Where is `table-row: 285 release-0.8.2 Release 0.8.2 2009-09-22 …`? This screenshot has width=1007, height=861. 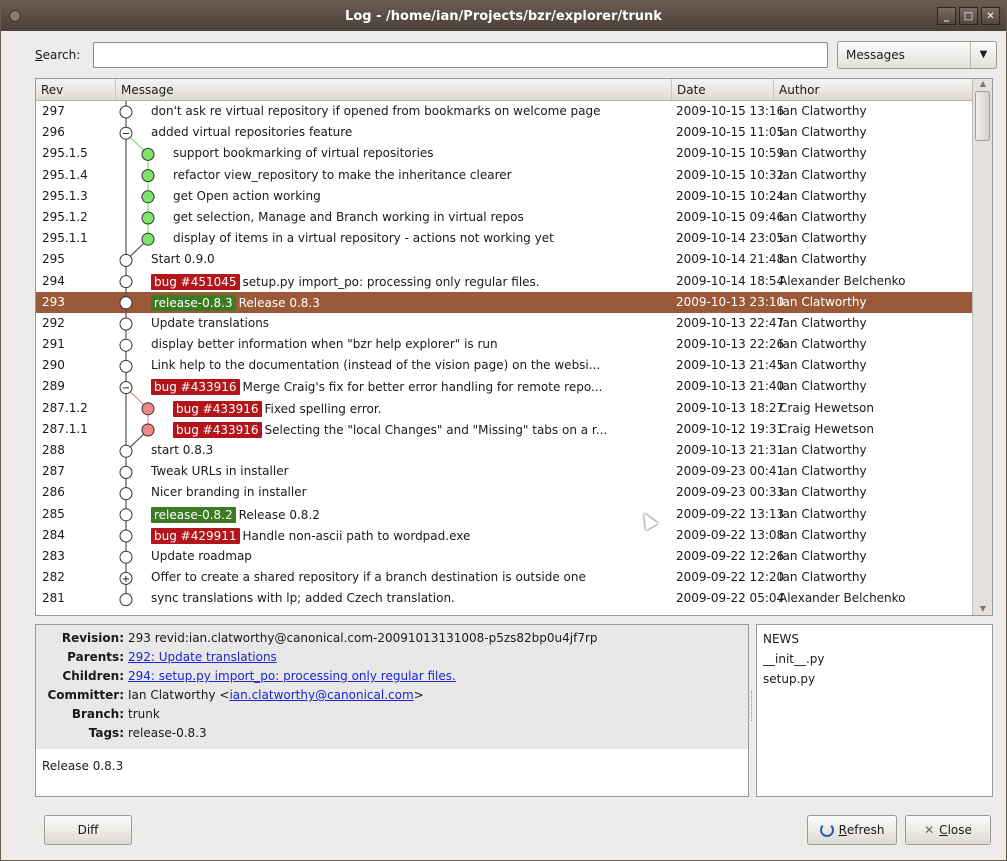 table-row: 285 release-0.8.2 Release 0.8.2 2009-09-22 … is located at coordinates (505, 514).